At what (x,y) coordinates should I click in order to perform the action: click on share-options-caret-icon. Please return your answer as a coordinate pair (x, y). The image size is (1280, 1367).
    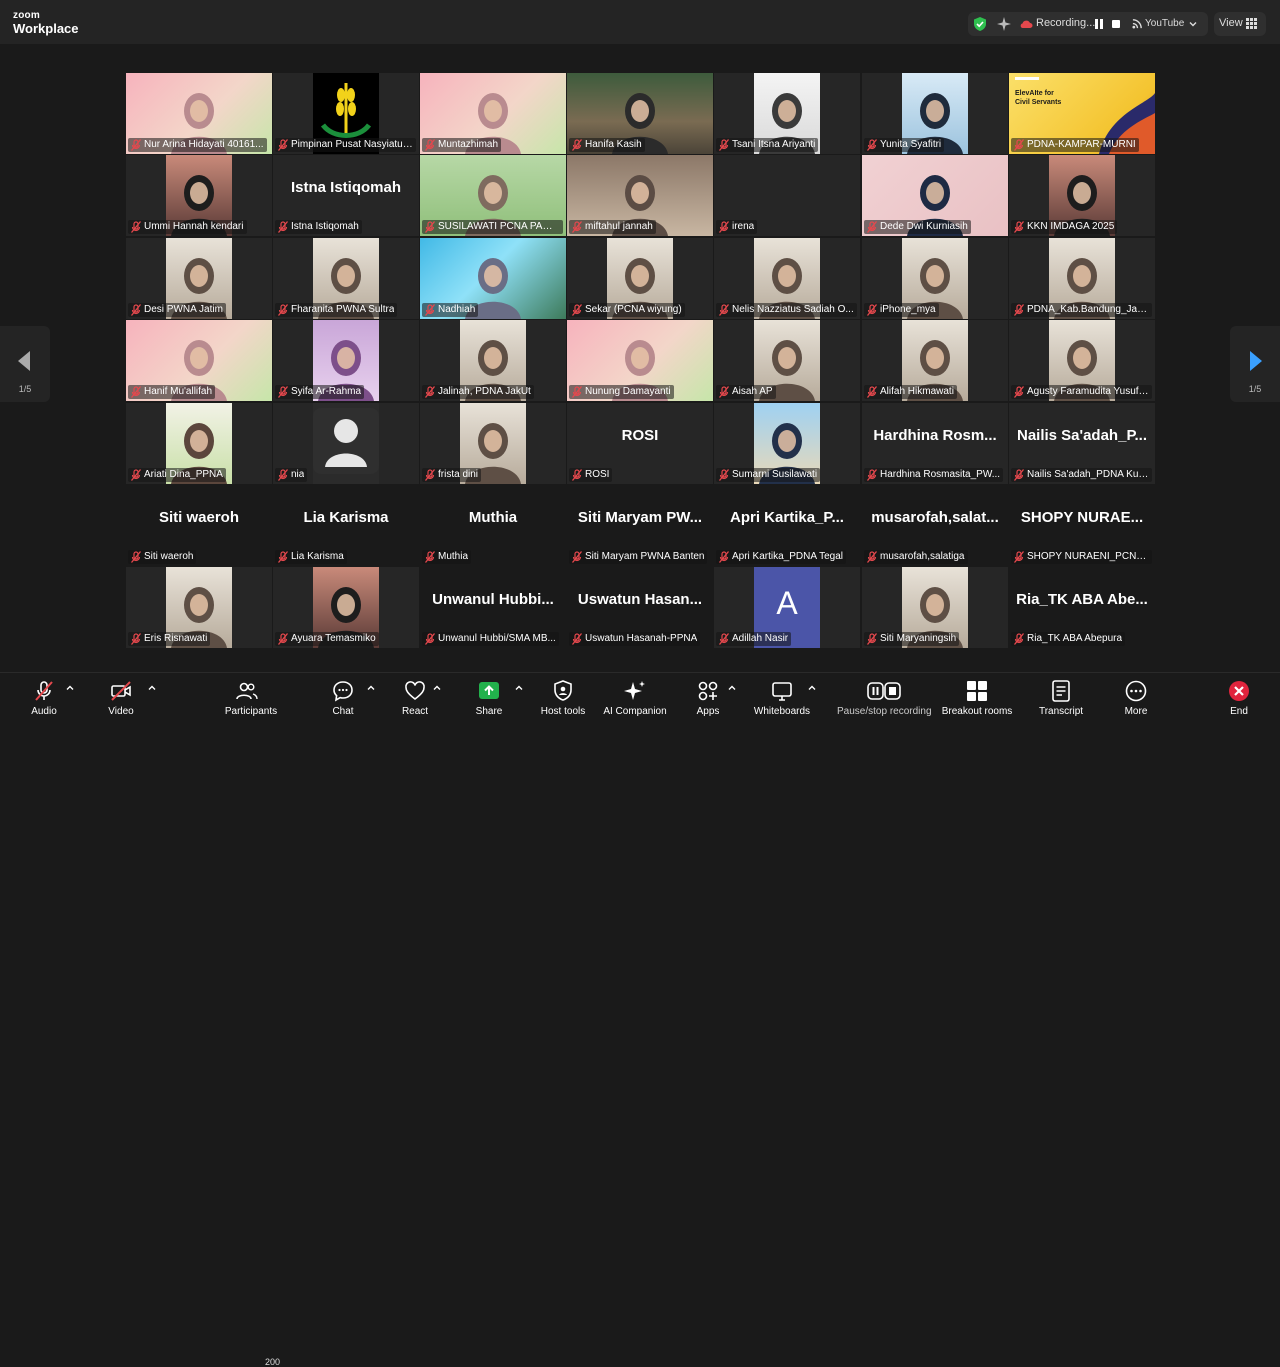
    Looking at the image, I should click on (519, 688).